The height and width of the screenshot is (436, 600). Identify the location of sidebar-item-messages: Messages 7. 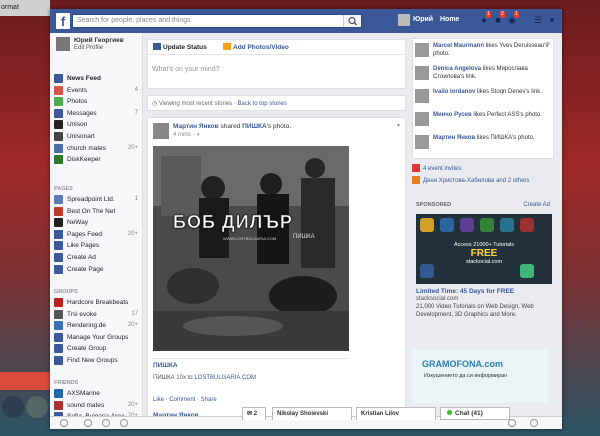
(97, 113).